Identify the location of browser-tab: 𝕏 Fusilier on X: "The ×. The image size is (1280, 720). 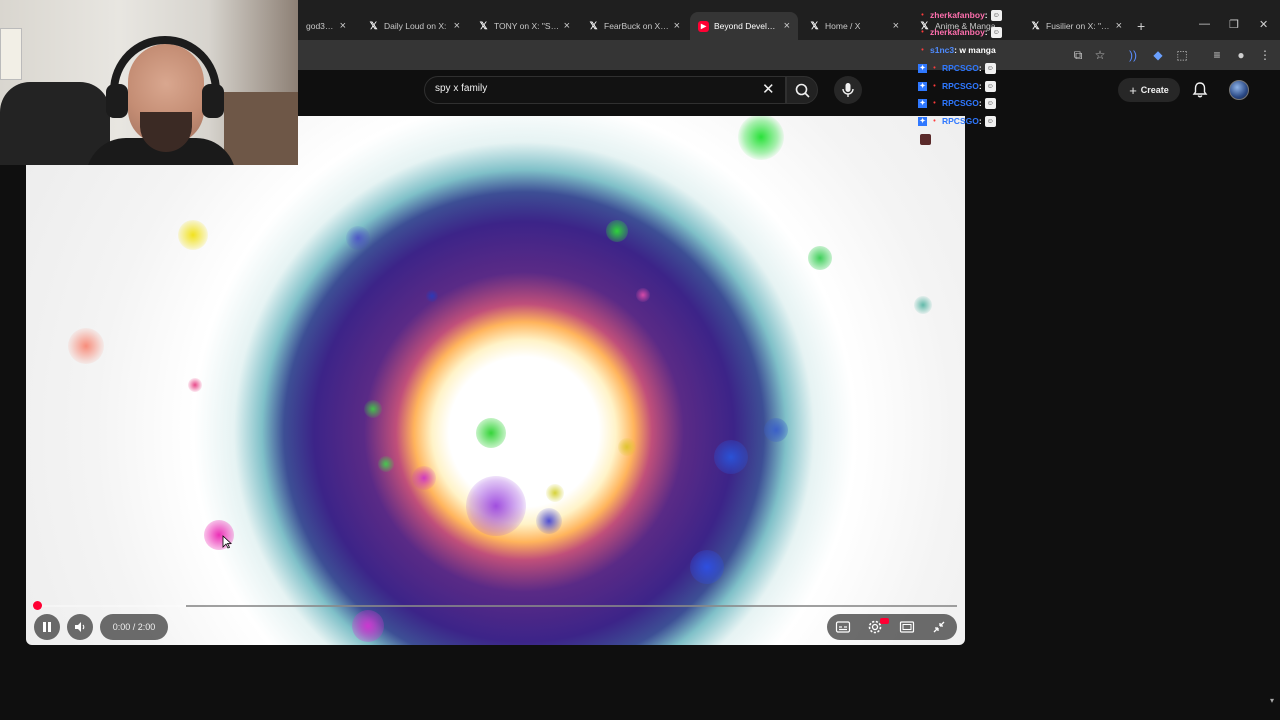
(1076, 26).